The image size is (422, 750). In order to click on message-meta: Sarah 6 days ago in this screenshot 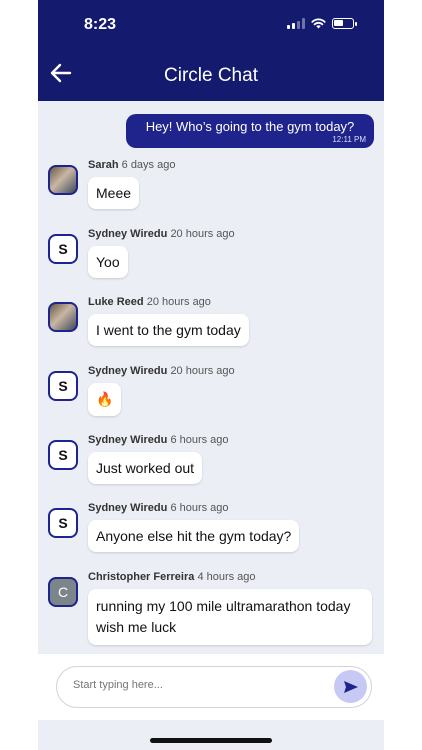, I will do `click(131, 165)`.